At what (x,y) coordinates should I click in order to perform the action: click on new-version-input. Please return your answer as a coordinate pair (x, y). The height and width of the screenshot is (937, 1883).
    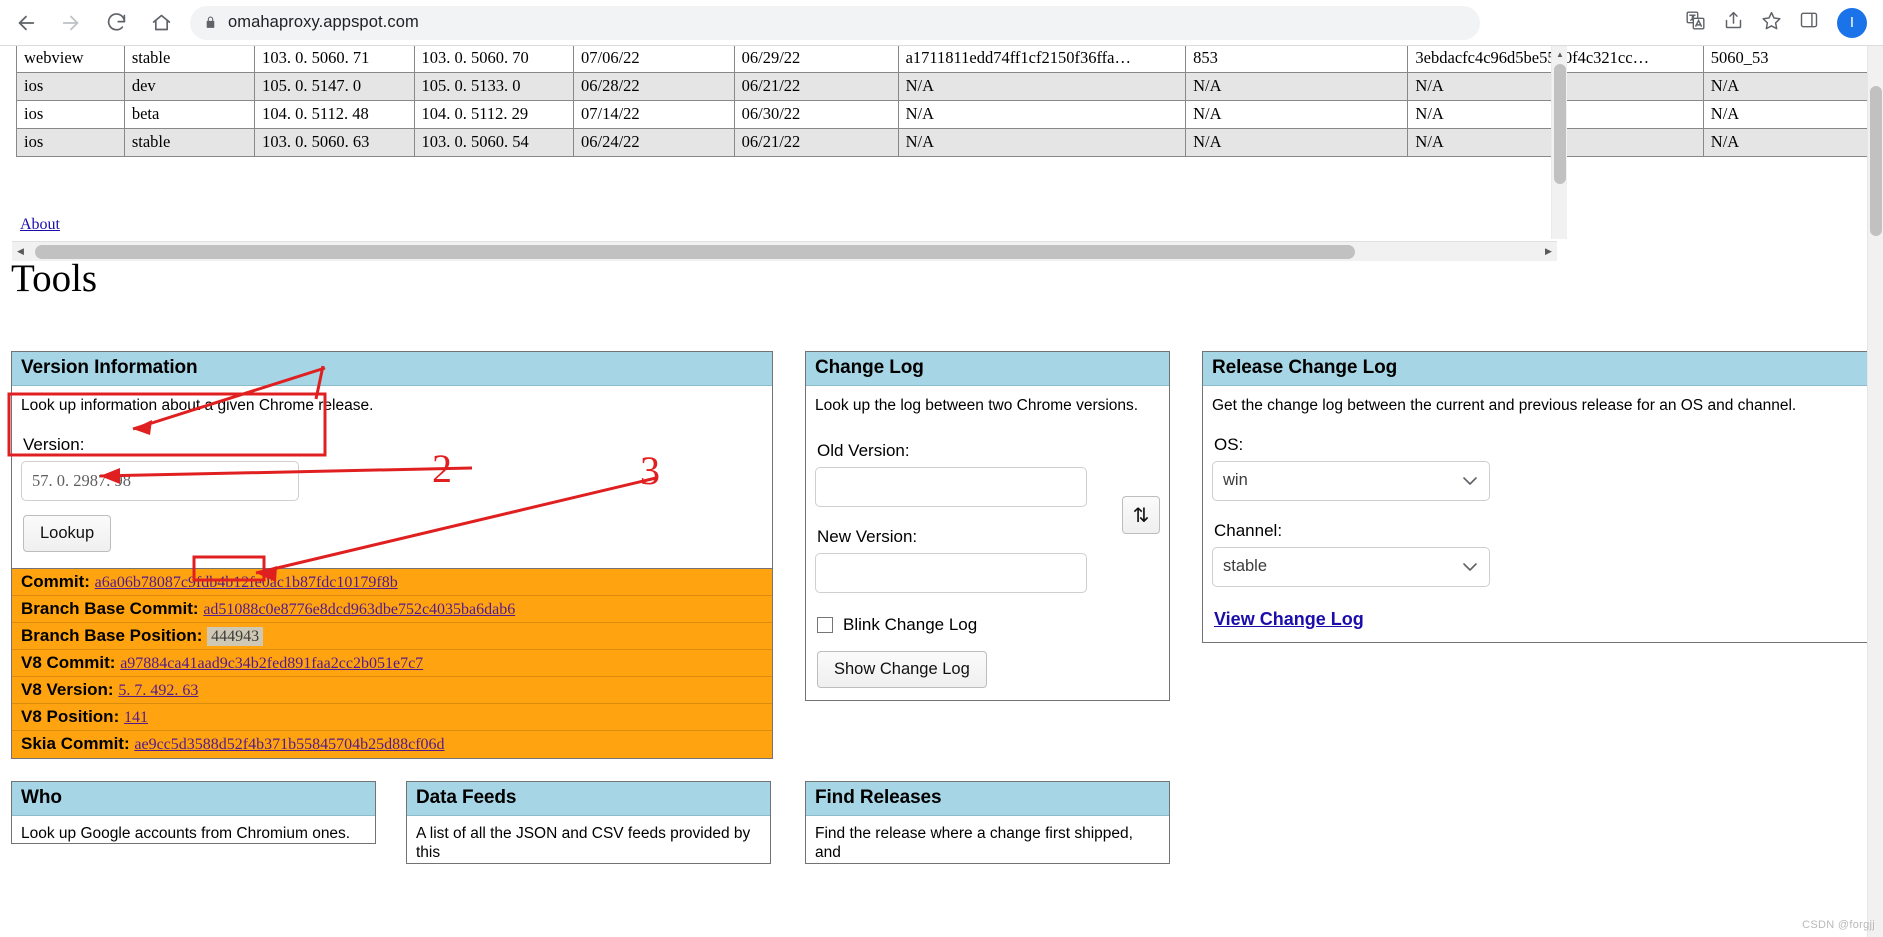
    Looking at the image, I should click on (951, 573).